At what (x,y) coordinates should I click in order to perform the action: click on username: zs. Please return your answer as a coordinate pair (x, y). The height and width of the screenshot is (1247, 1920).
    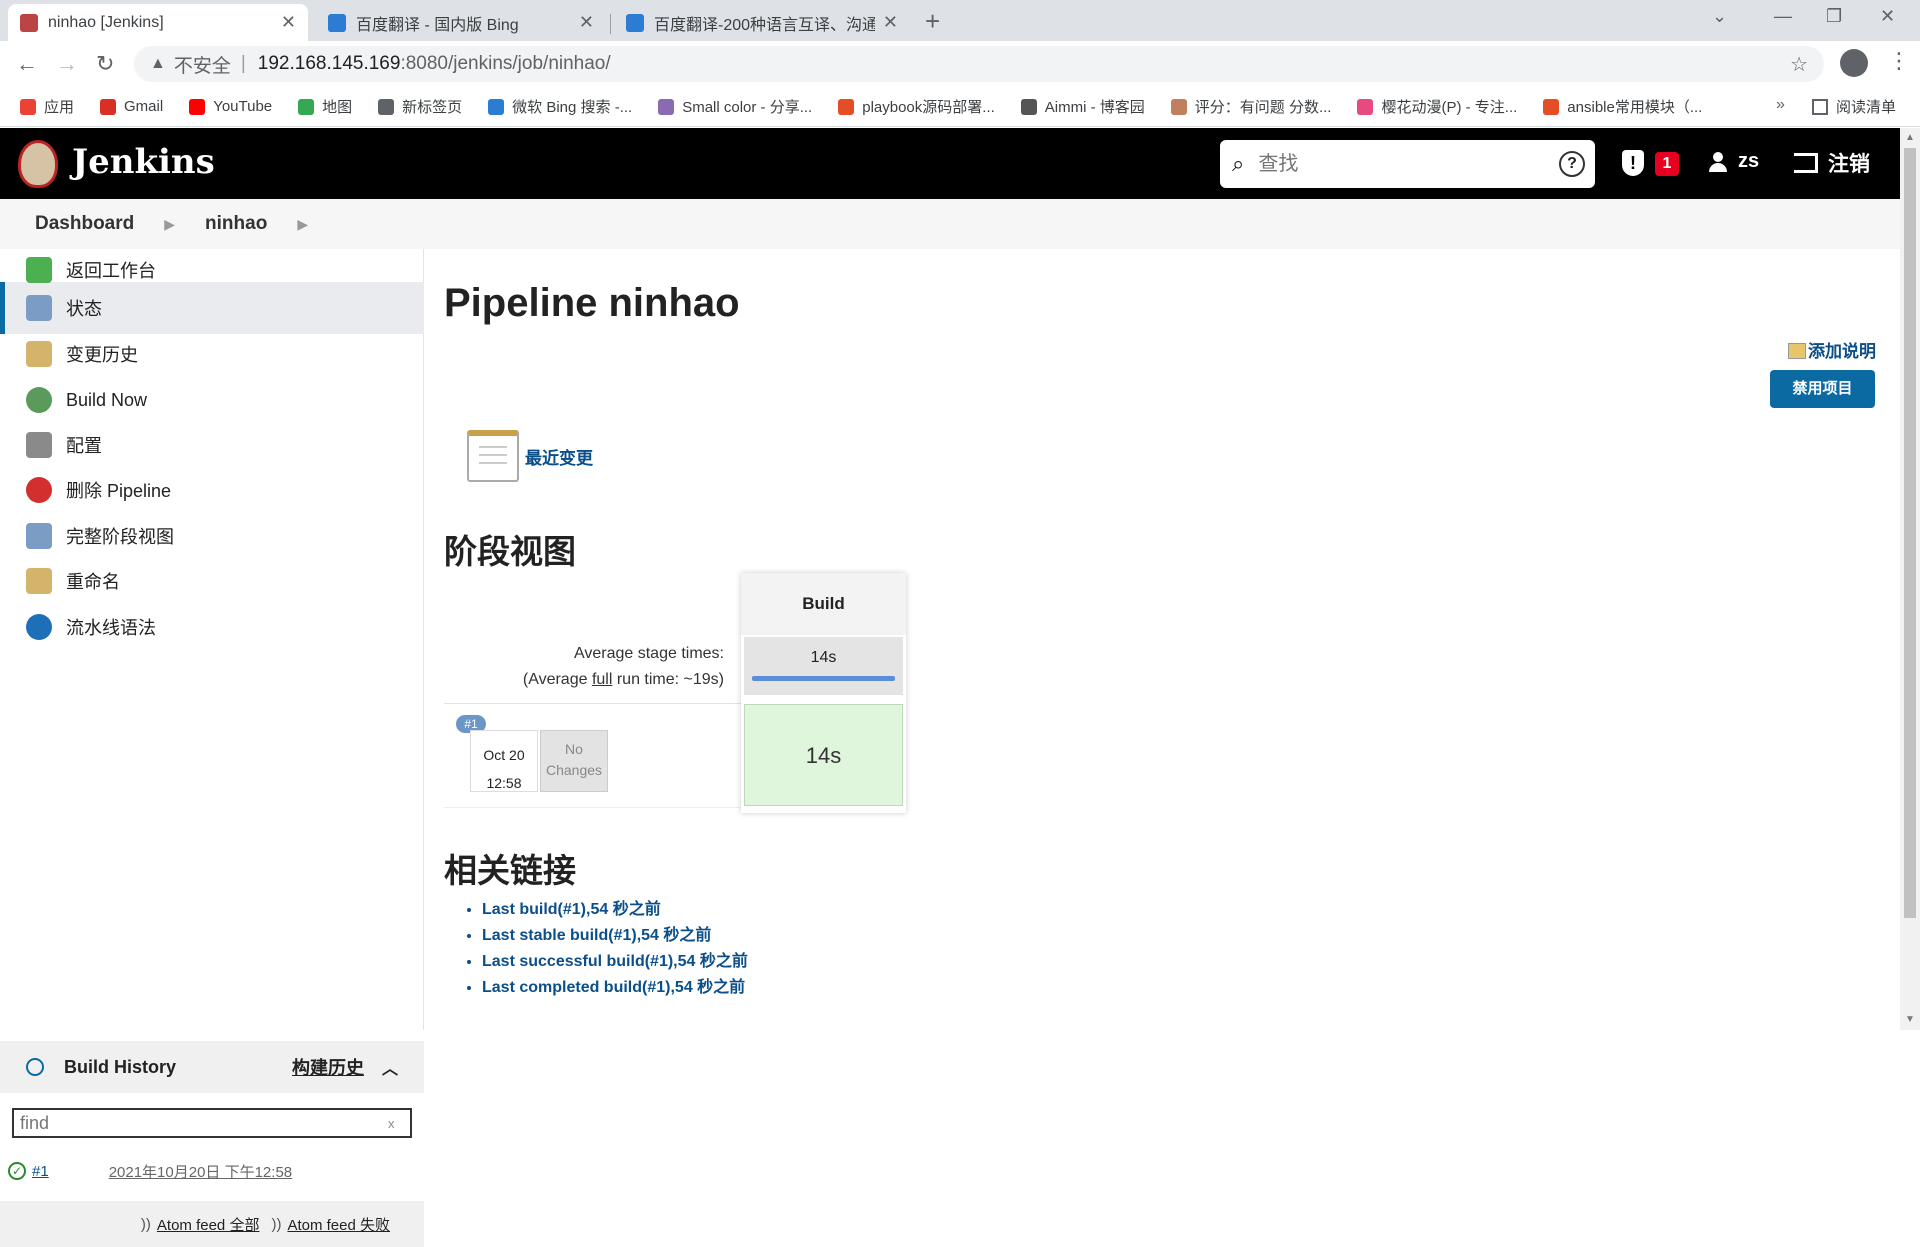
    Looking at the image, I should click on (1749, 161).